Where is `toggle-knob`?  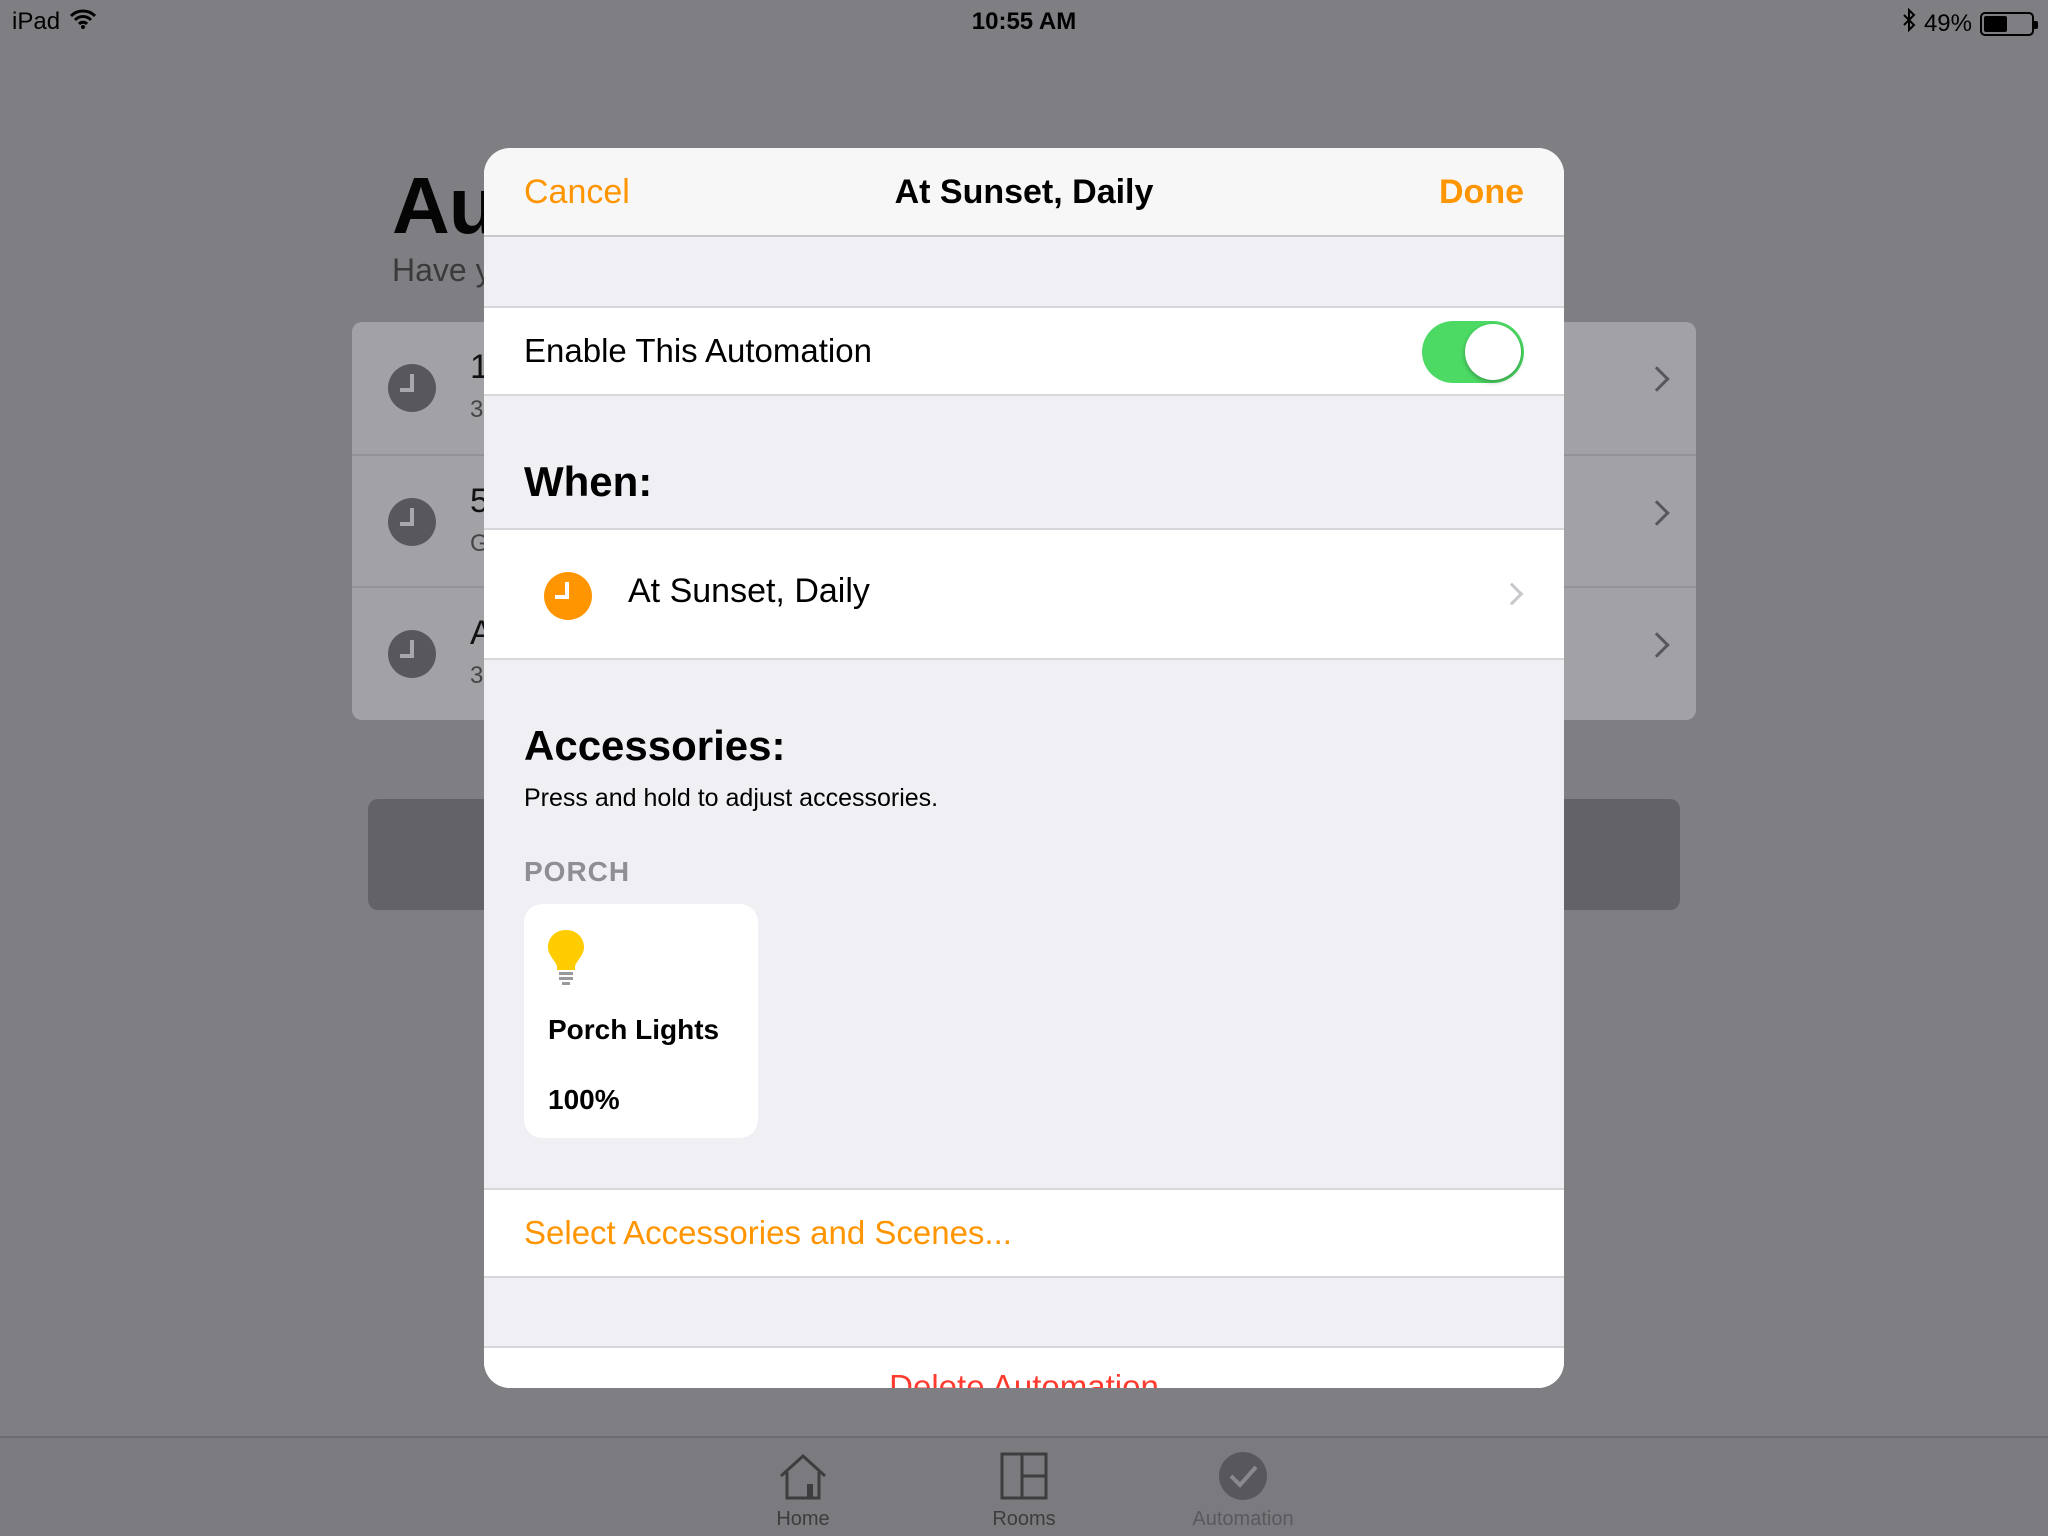
toggle-knob is located at coordinates (1493, 352).